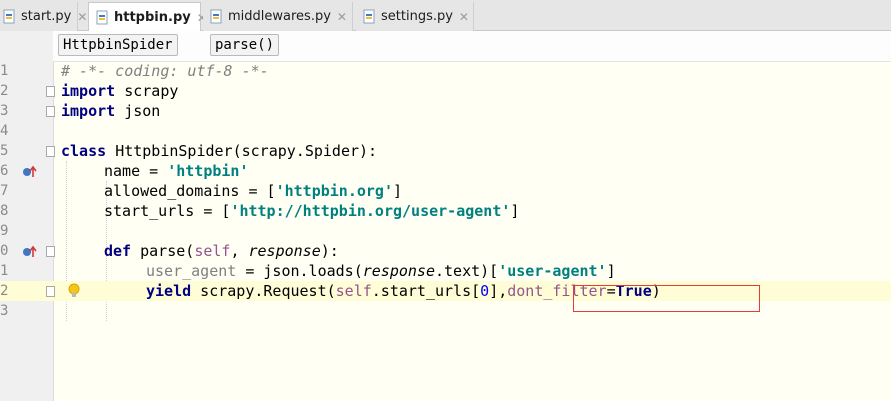  I want to click on tab-httpbin-py: httpbin.py ✕, so click(147, 17).